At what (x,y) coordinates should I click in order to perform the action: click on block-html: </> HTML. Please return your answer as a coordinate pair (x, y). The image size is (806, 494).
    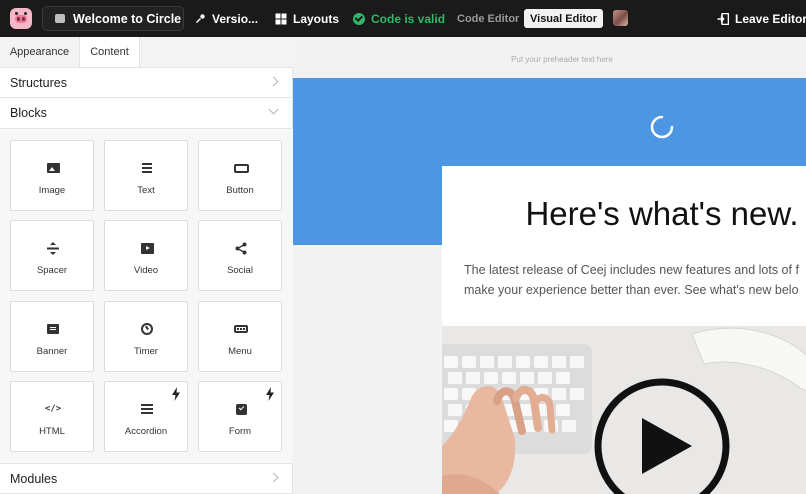
    Looking at the image, I should click on (52, 416).